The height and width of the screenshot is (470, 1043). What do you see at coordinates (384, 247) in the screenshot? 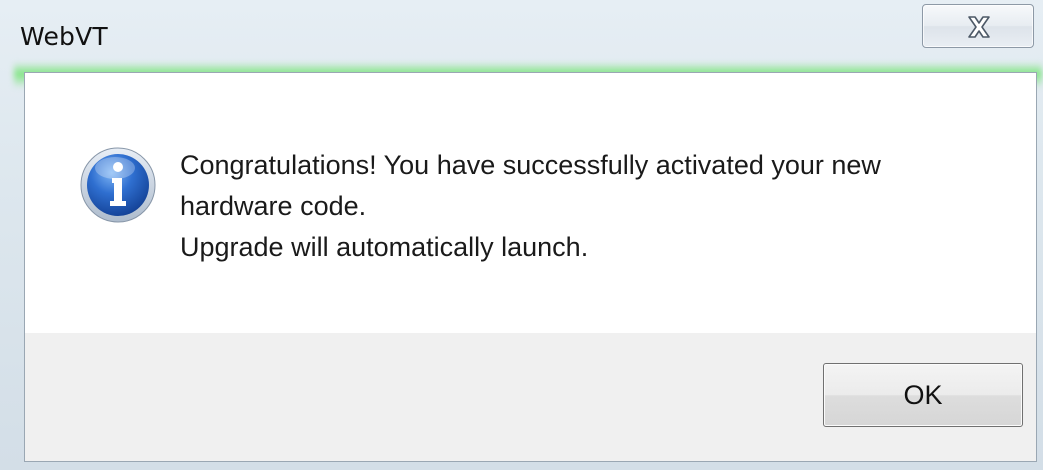
I see `message-line: Upgrade will automatically launch.` at bounding box center [384, 247].